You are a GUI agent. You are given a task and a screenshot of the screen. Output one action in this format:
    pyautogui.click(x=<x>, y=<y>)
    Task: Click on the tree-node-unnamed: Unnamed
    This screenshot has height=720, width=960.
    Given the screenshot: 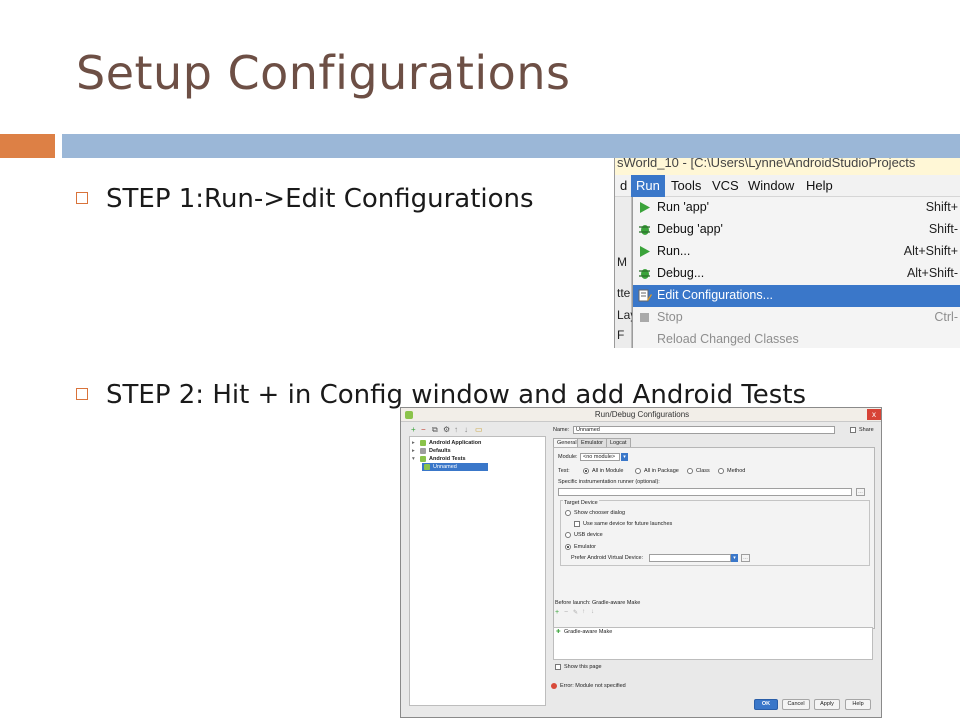 What is the action you would take?
    pyautogui.click(x=455, y=467)
    